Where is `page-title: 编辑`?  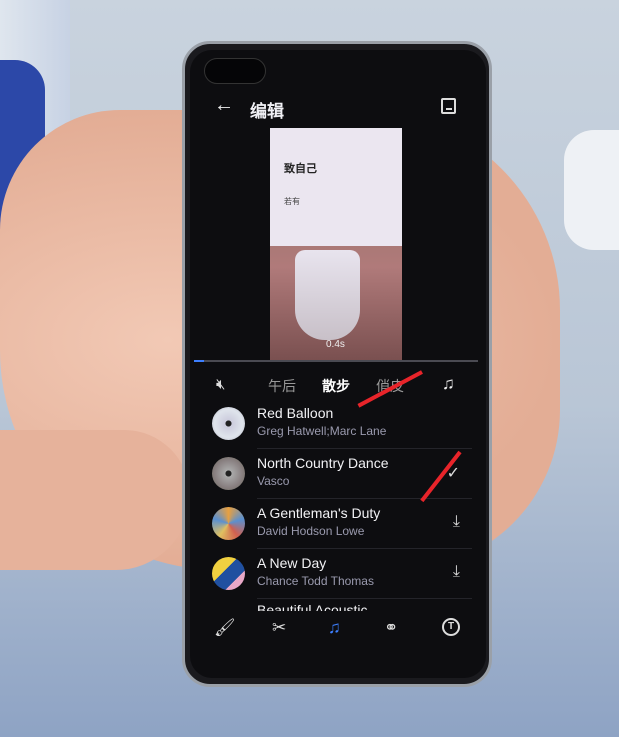
page-title: 编辑 is located at coordinates (267, 111).